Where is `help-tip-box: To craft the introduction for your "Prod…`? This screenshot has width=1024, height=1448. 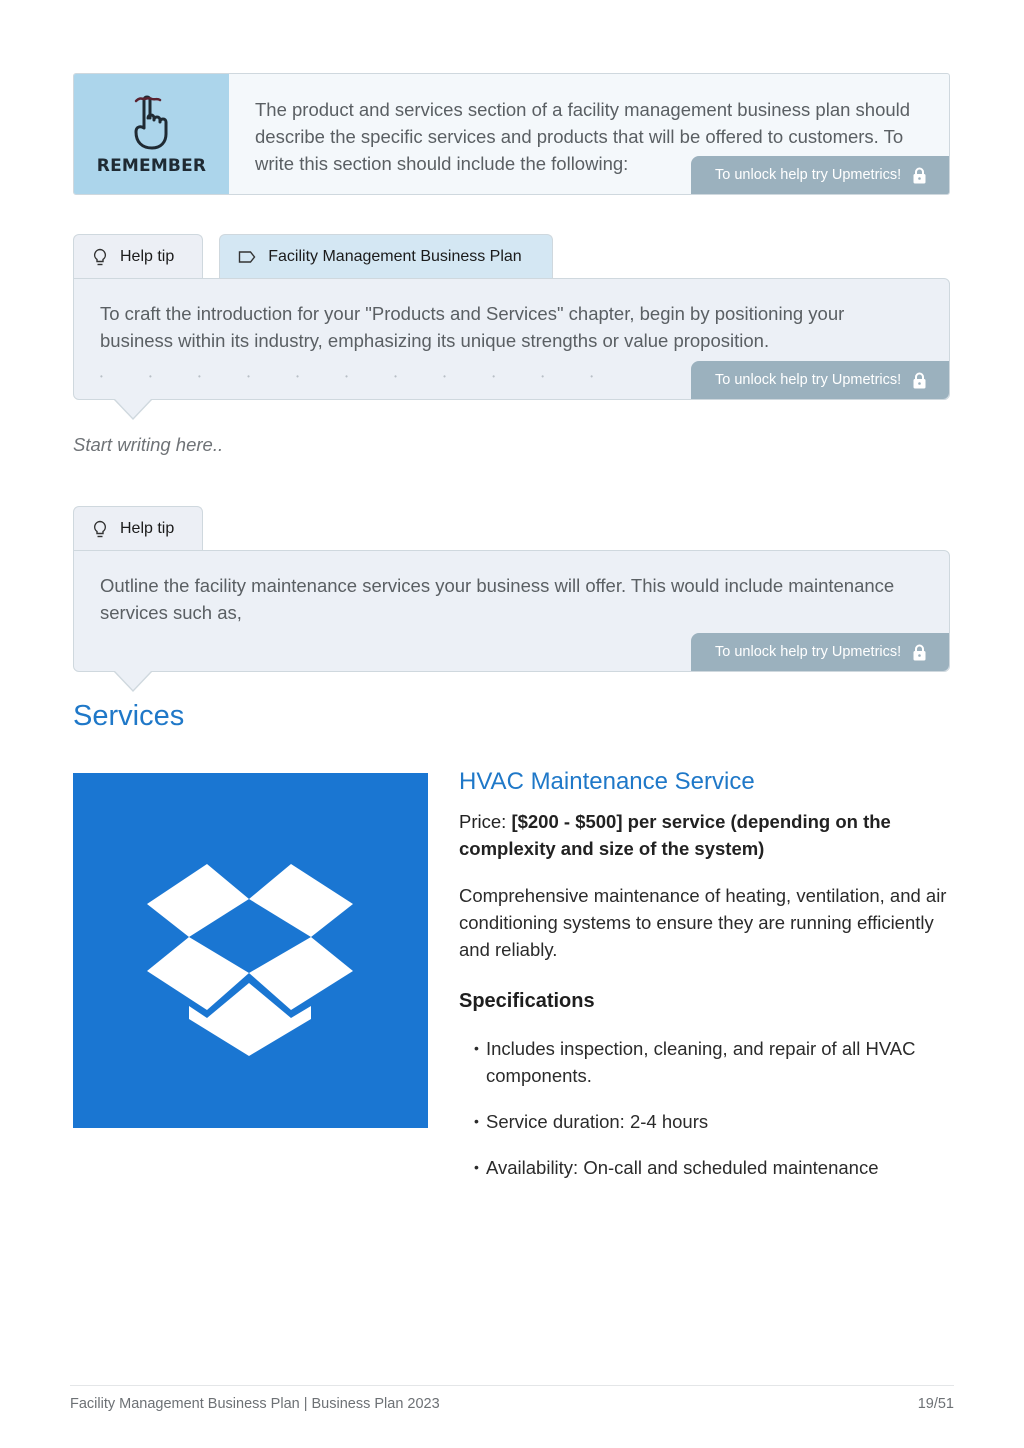
help-tip-box: To craft the introduction for your "Prod… is located at coordinates (511, 349).